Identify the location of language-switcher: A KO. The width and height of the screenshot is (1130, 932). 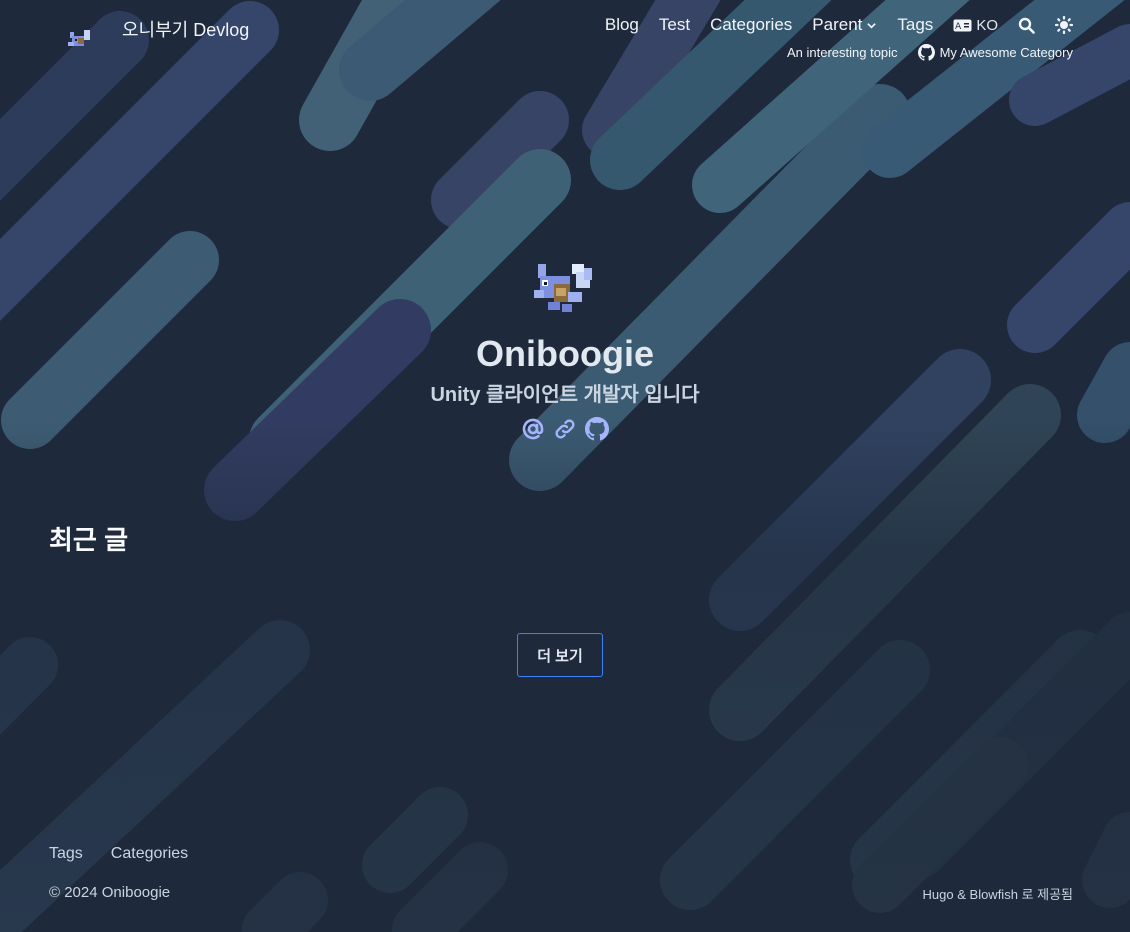
(975, 25).